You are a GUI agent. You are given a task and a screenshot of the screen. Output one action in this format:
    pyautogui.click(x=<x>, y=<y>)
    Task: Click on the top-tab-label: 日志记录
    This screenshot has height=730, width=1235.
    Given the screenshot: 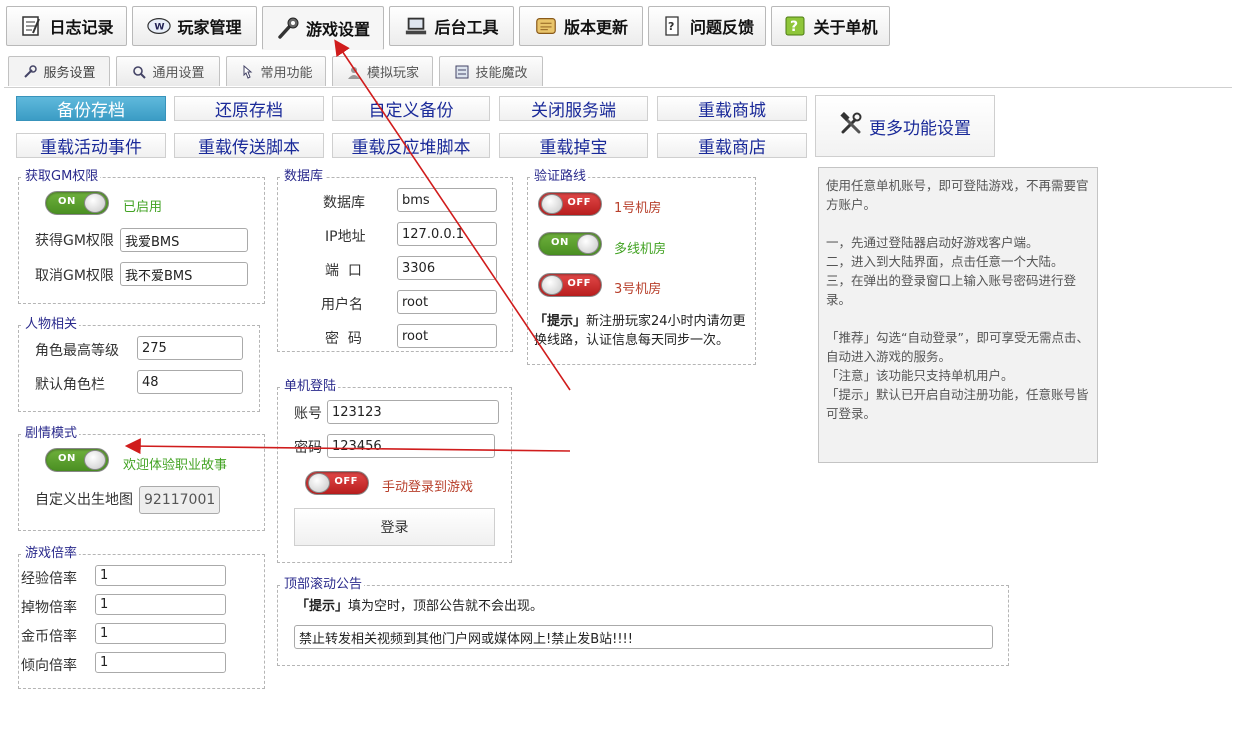 What is the action you would take?
    pyautogui.click(x=81, y=27)
    